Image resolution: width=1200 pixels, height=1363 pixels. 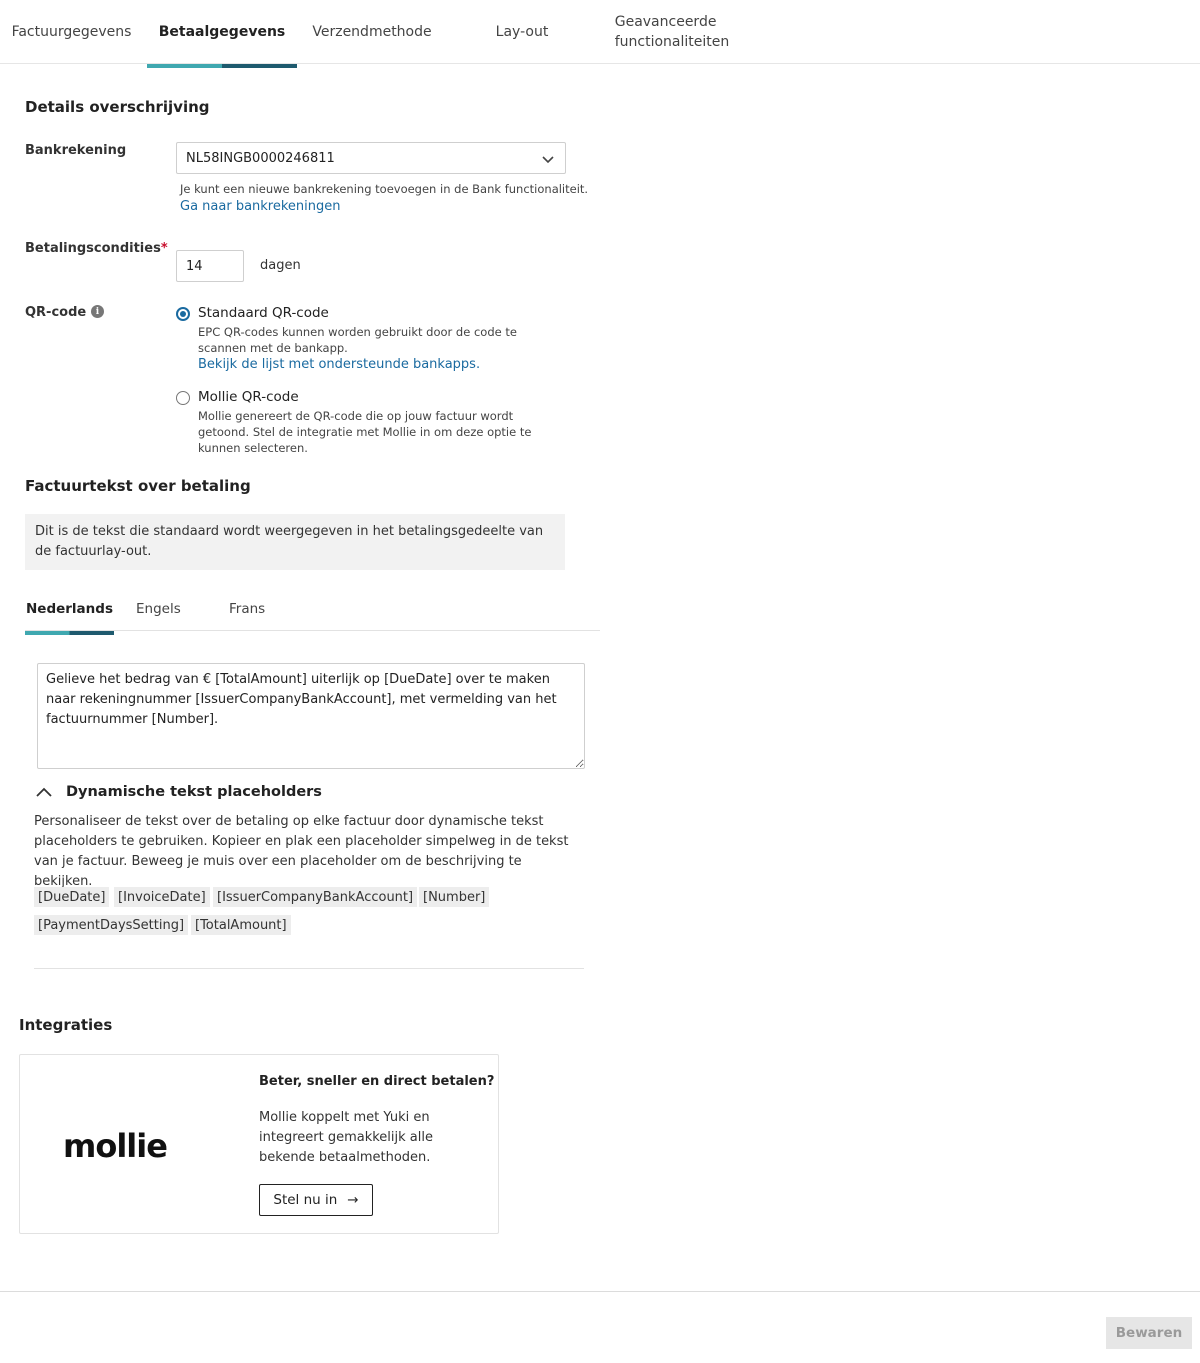 I want to click on placeholder-chip: [TotalAmount], so click(x=241, y=925).